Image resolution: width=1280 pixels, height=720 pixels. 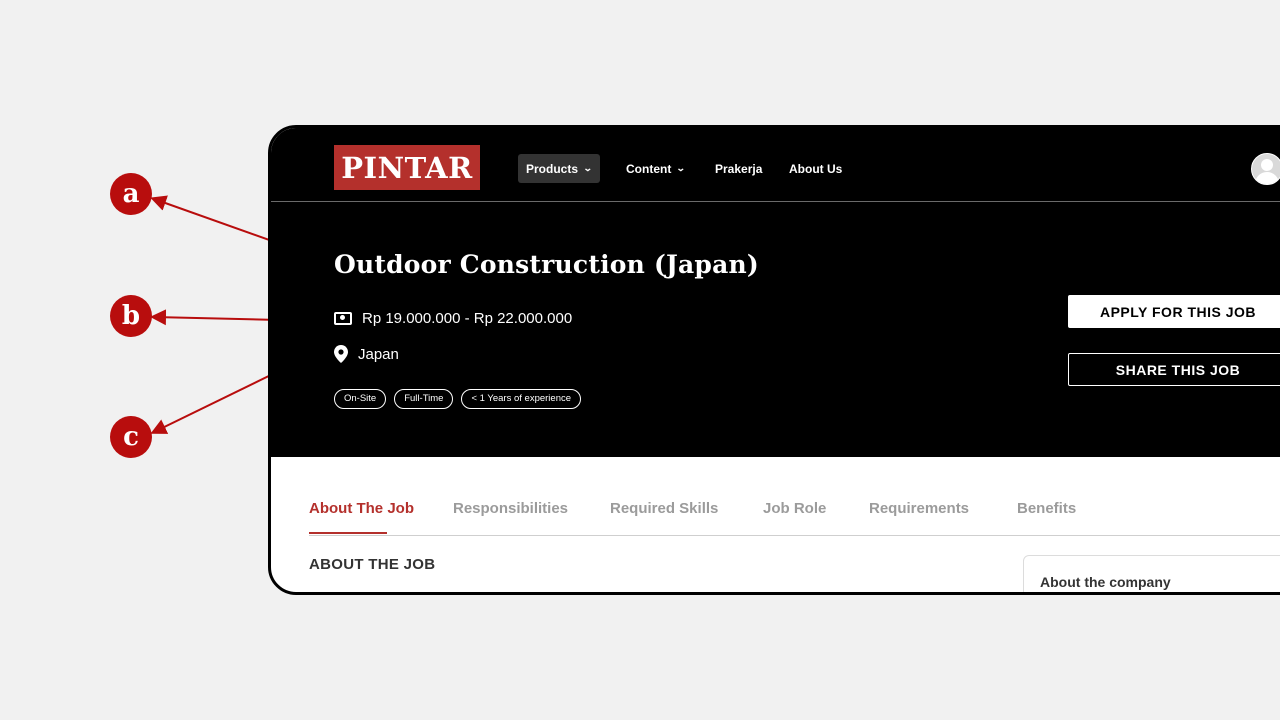 I want to click on nav-about-us: About Us, so click(x=815, y=168).